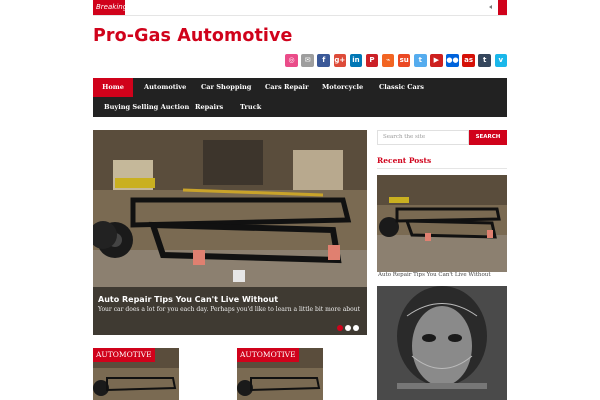  Describe the element at coordinates (165, 87) in the screenshot. I see `nav-item-automotive: Automotive` at that location.